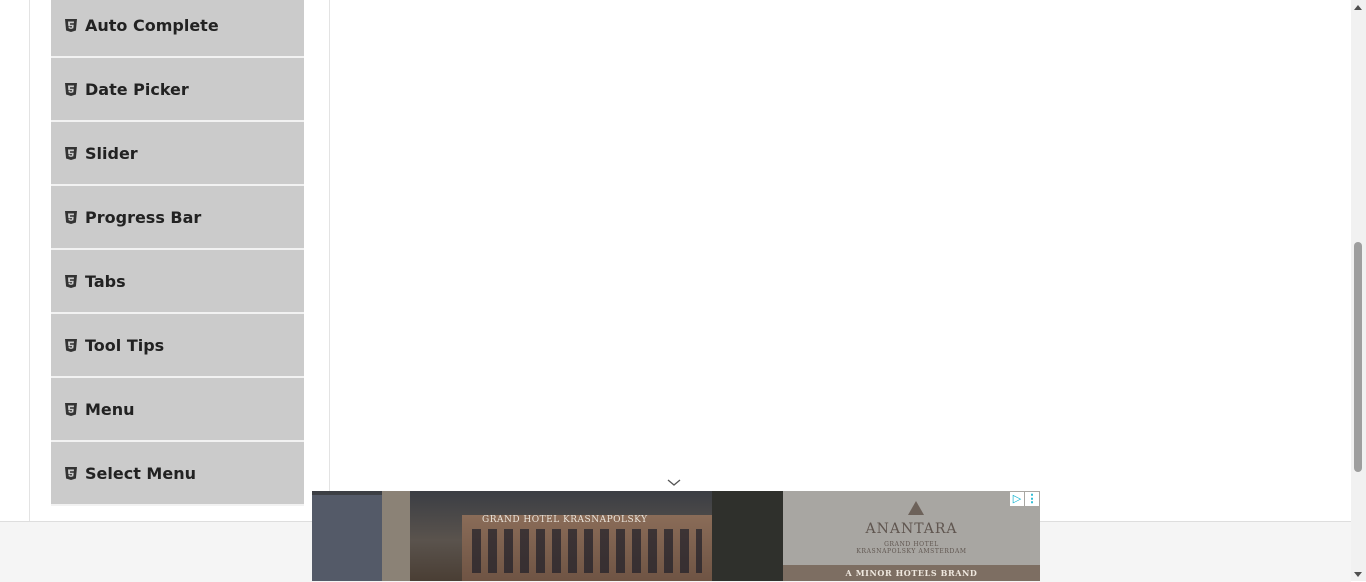 This screenshot has width=1366, height=582. I want to click on ad-brand-name: ANANTARA, so click(911, 529).